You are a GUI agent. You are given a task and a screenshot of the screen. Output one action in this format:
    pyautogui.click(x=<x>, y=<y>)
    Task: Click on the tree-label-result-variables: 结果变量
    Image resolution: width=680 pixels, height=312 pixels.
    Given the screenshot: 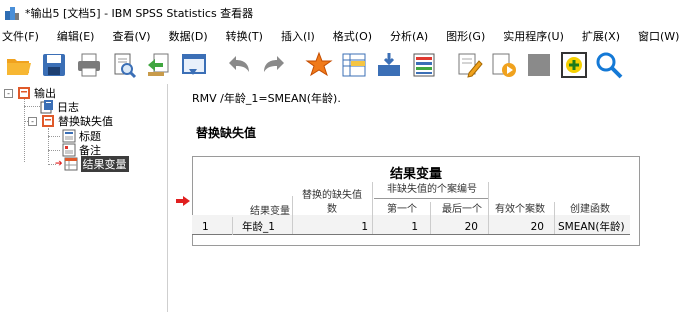 What is the action you would take?
    pyautogui.click(x=104, y=164)
    